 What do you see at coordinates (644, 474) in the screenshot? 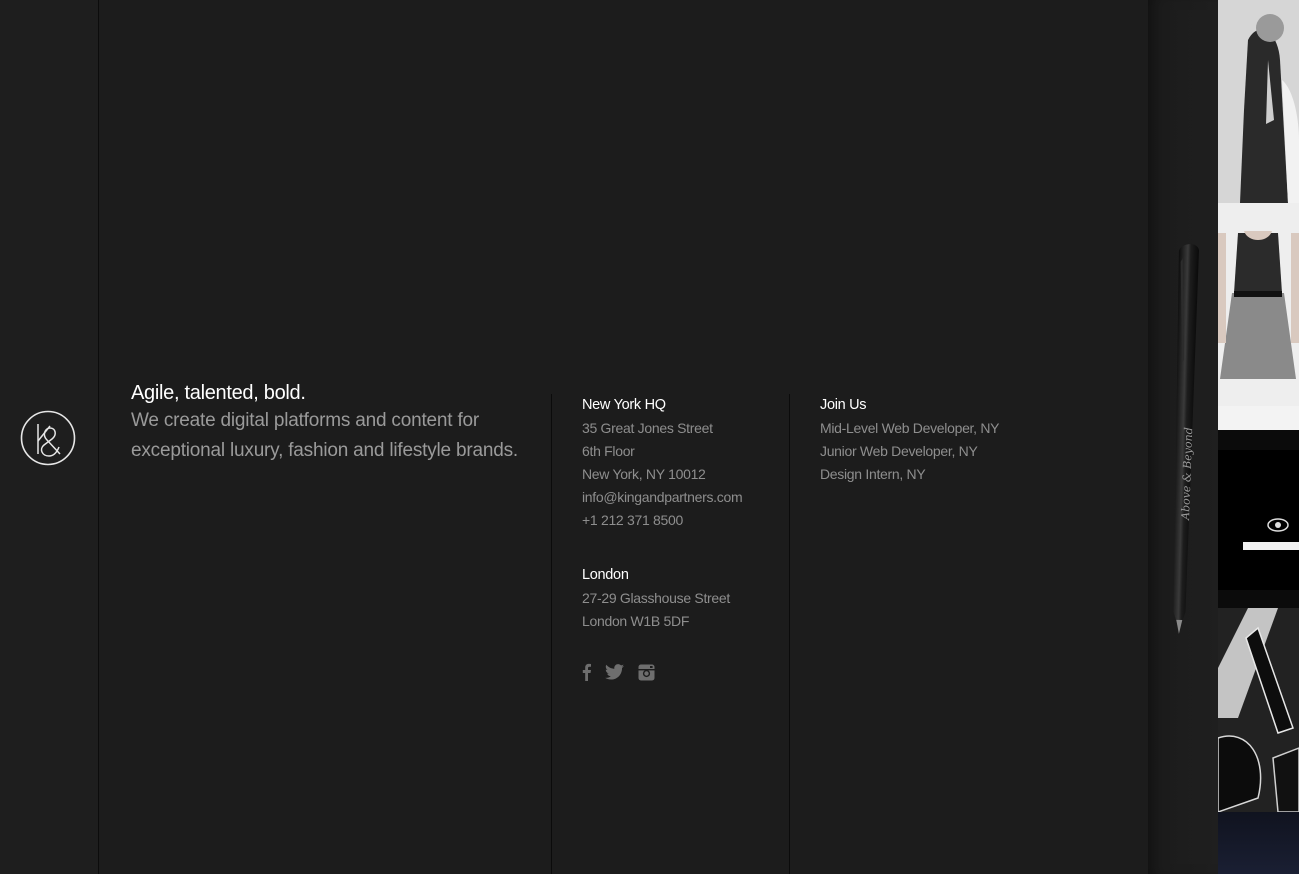
I see `address-line: New York, NY 10012` at bounding box center [644, 474].